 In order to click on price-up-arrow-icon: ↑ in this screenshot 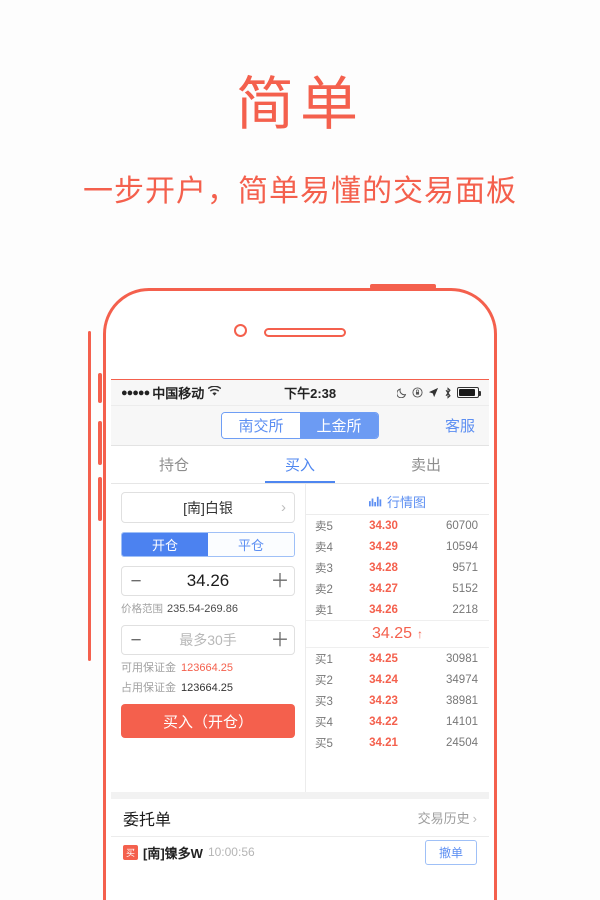, I will do `click(420, 634)`.